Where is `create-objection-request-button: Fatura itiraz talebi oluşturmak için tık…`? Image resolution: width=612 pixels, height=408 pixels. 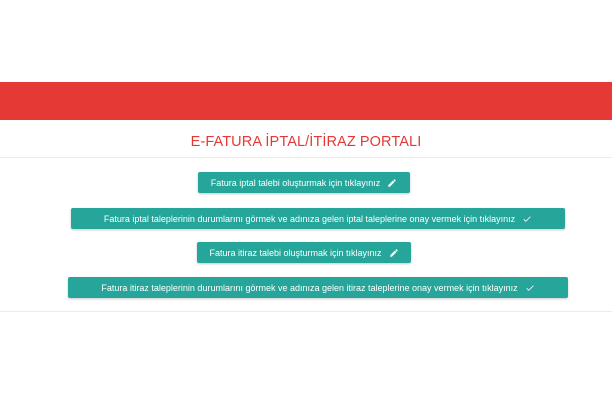 create-objection-request-button: Fatura itiraz talebi oluşturmak için tık… is located at coordinates (304, 252).